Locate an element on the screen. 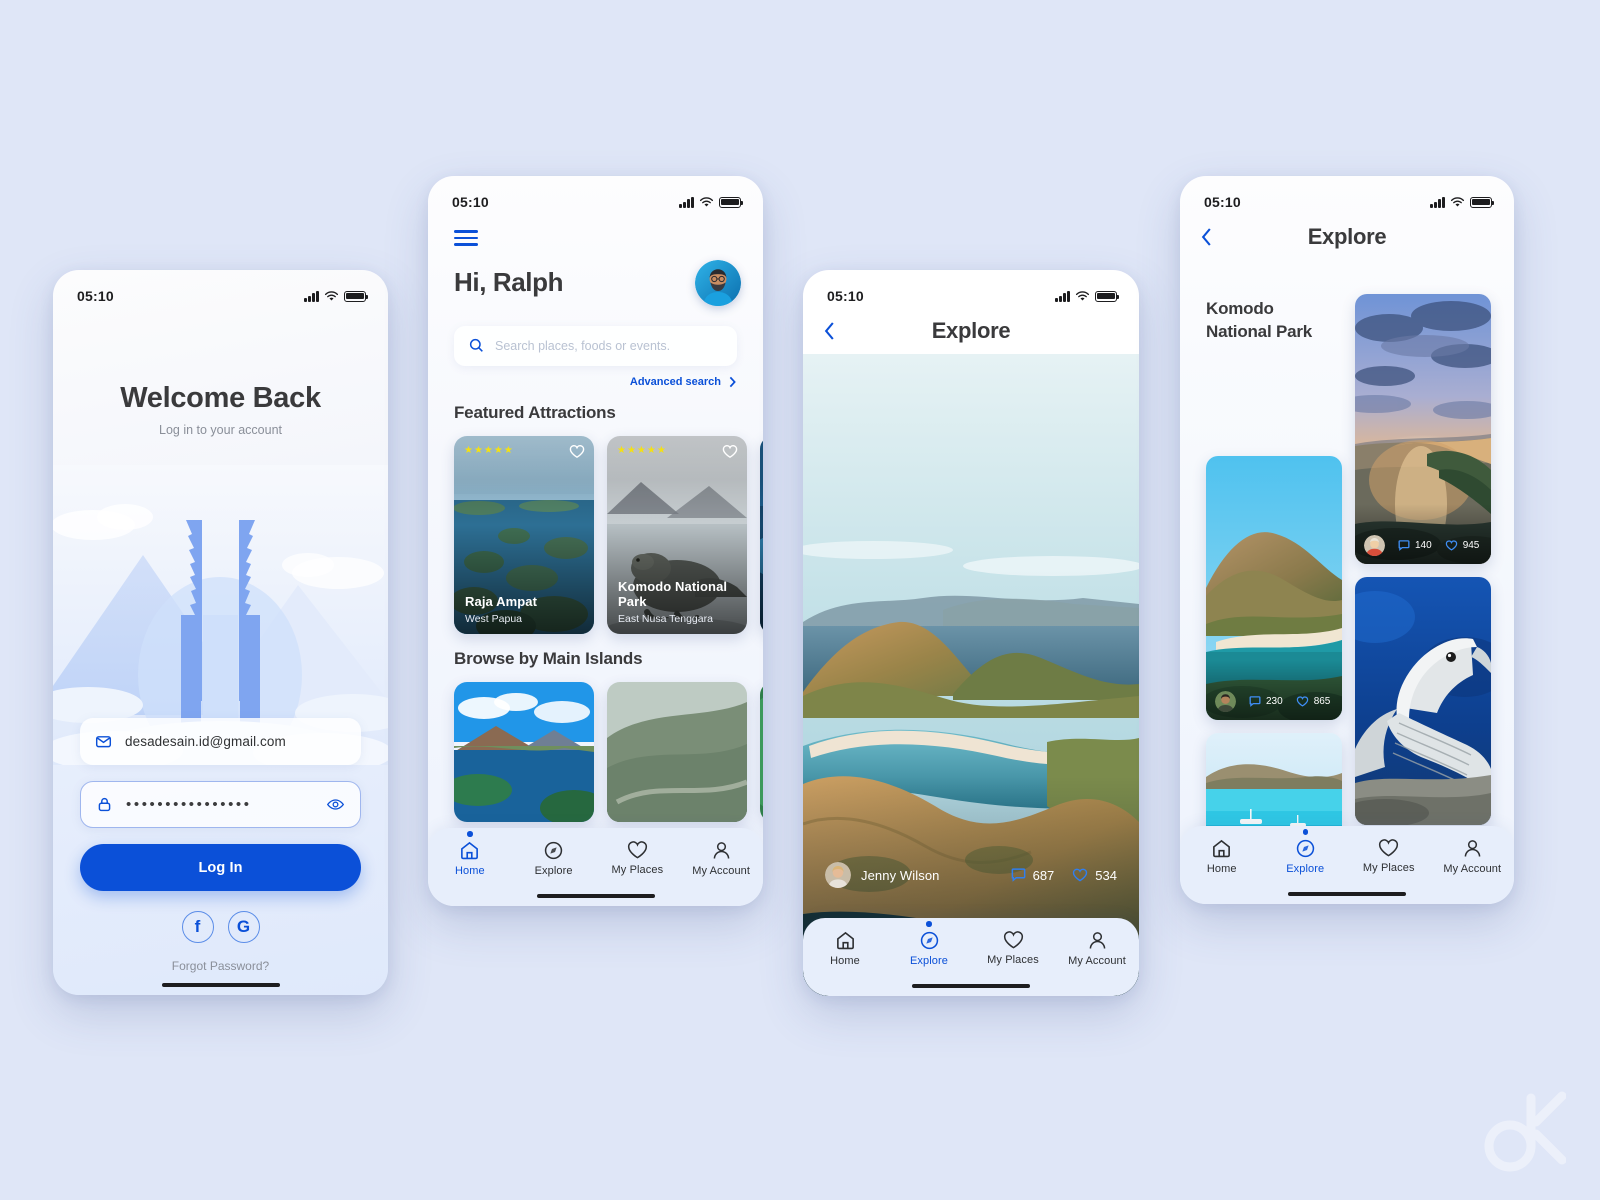 The image size is (1600, 1200). facebook-login-button: f is located at coordinates (197, 927).